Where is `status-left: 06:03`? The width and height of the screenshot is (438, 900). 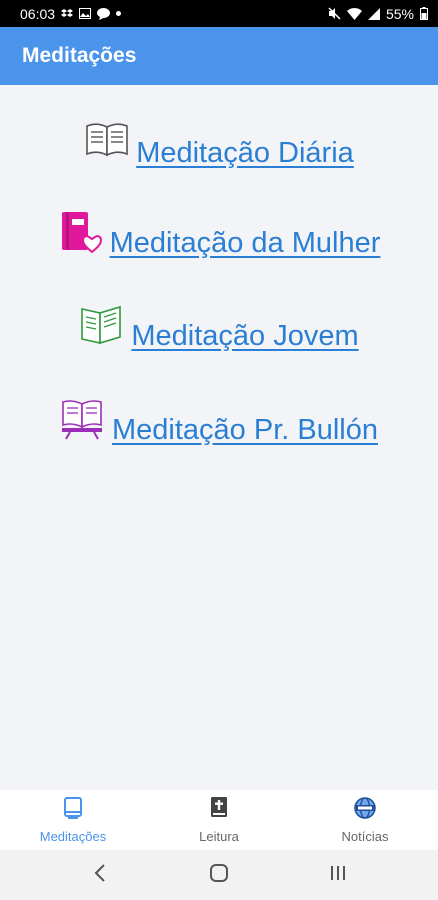
status-left: 06:03 is located at coordinates (71, 13).